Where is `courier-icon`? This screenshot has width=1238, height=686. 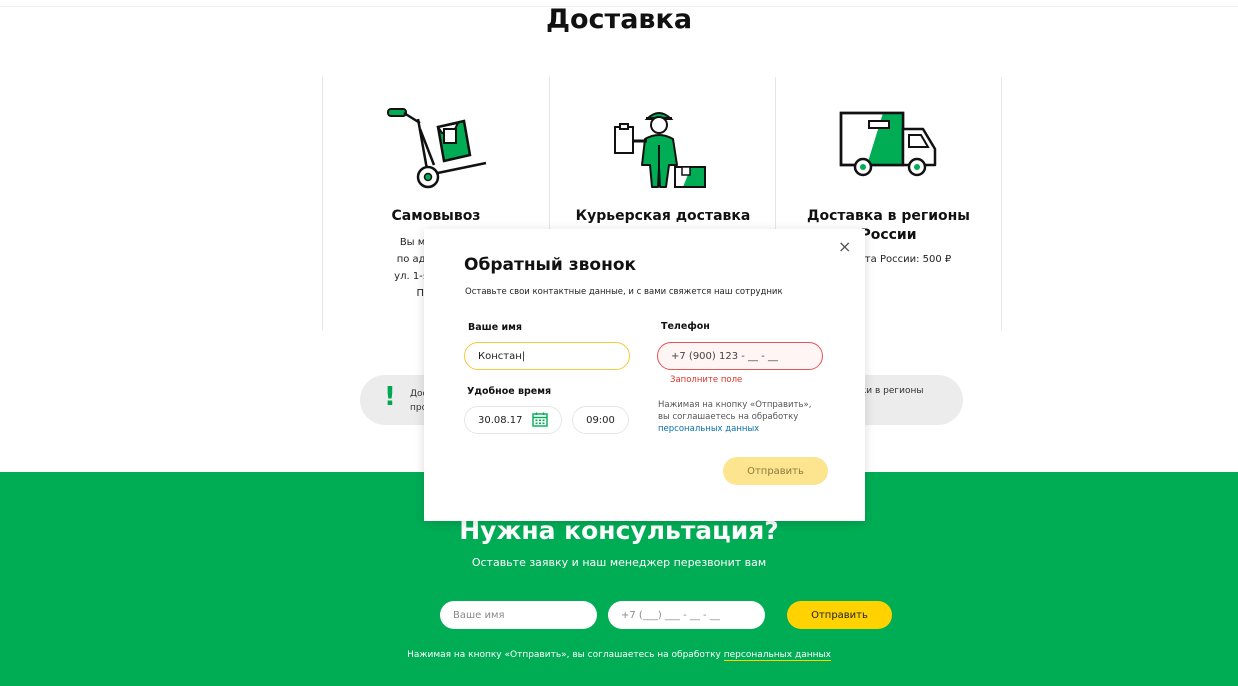 courier-icon is located at coordinates (663, 150).